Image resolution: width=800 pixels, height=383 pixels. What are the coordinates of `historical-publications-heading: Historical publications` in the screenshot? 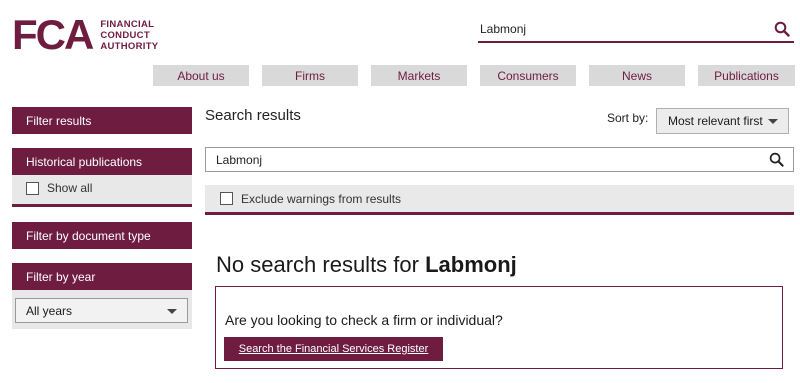 It's located at (102, 161).